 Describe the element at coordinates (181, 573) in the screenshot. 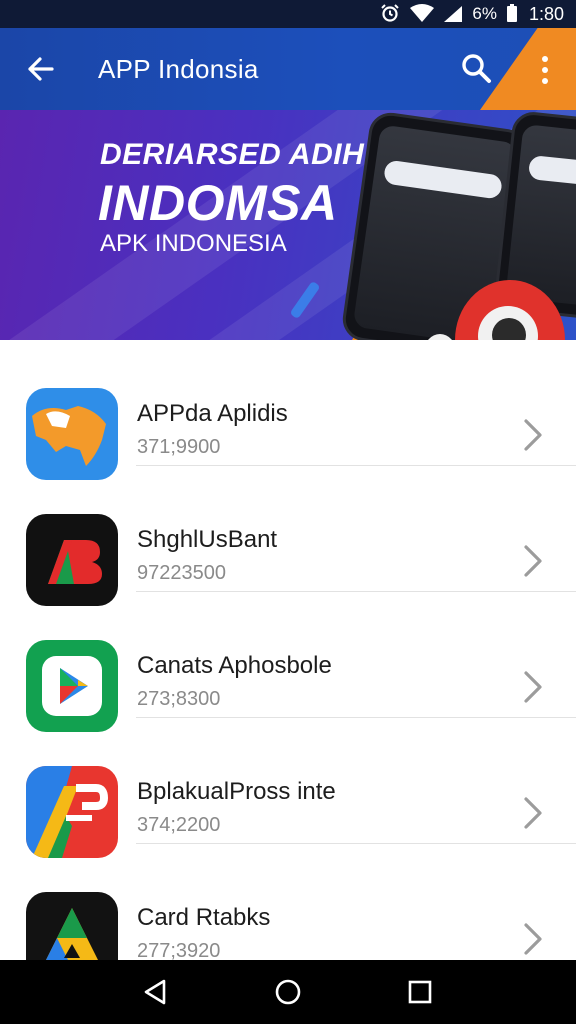

I see `app-subtitle: 97223500` at that location.